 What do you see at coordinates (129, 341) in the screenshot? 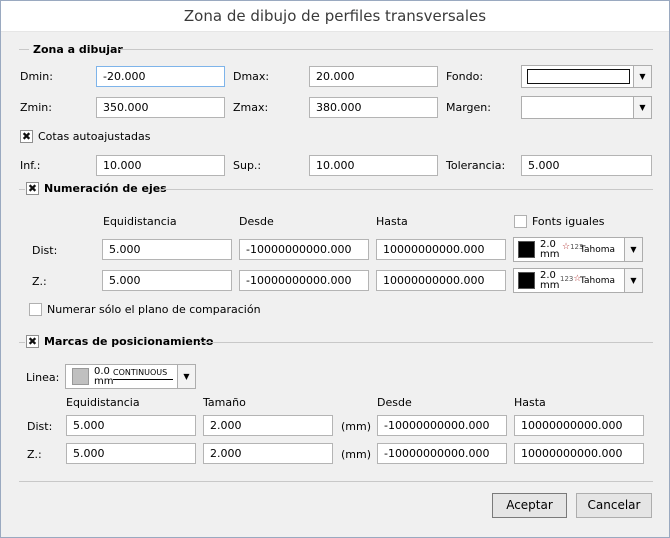
I see `marcas-group-title: Marcas de posicionamiento` at bounding box center [129, 341].